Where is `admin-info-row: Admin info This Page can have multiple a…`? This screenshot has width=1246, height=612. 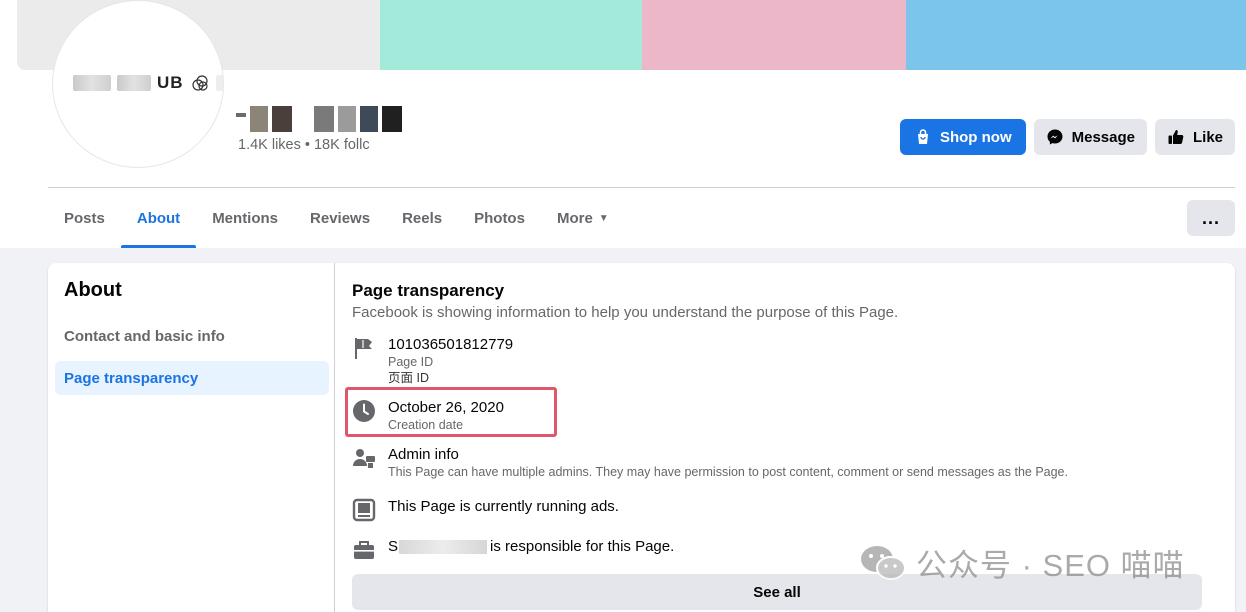 admin-info-row: Admin info This Page can have multiple a… is located at coordinates (710, 462).